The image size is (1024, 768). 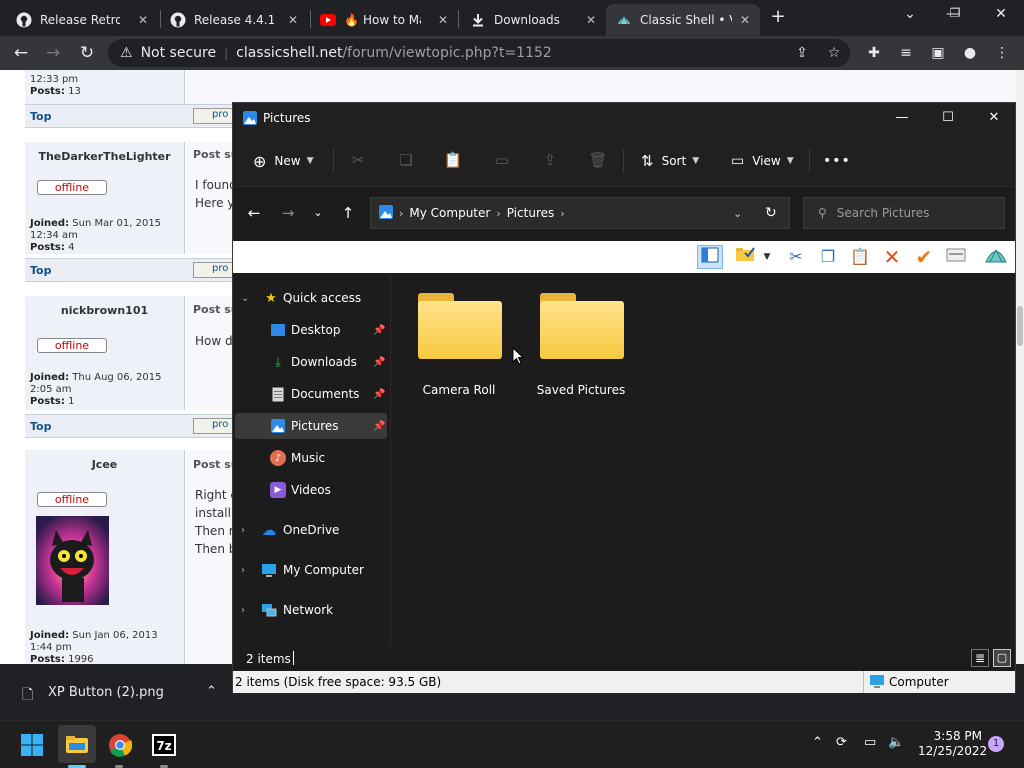 I want to click on nav-documents: Documents 📌, so click(x=311, y=394).